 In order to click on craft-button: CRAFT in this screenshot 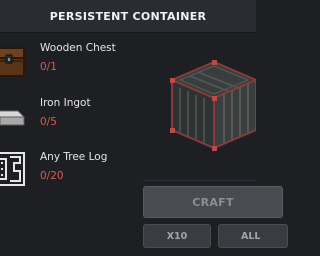, I will do `click(213, 202)`.